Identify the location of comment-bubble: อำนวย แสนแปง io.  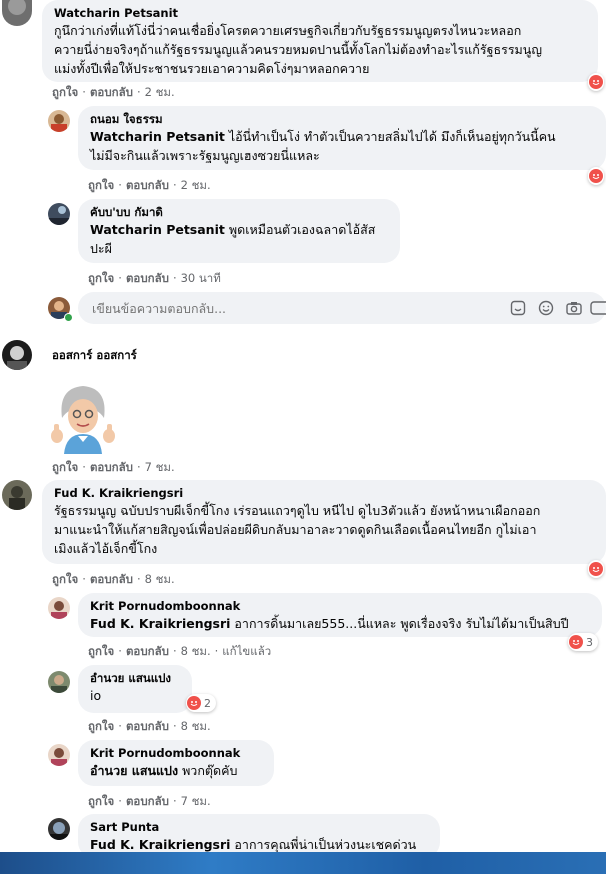
(135, 689).